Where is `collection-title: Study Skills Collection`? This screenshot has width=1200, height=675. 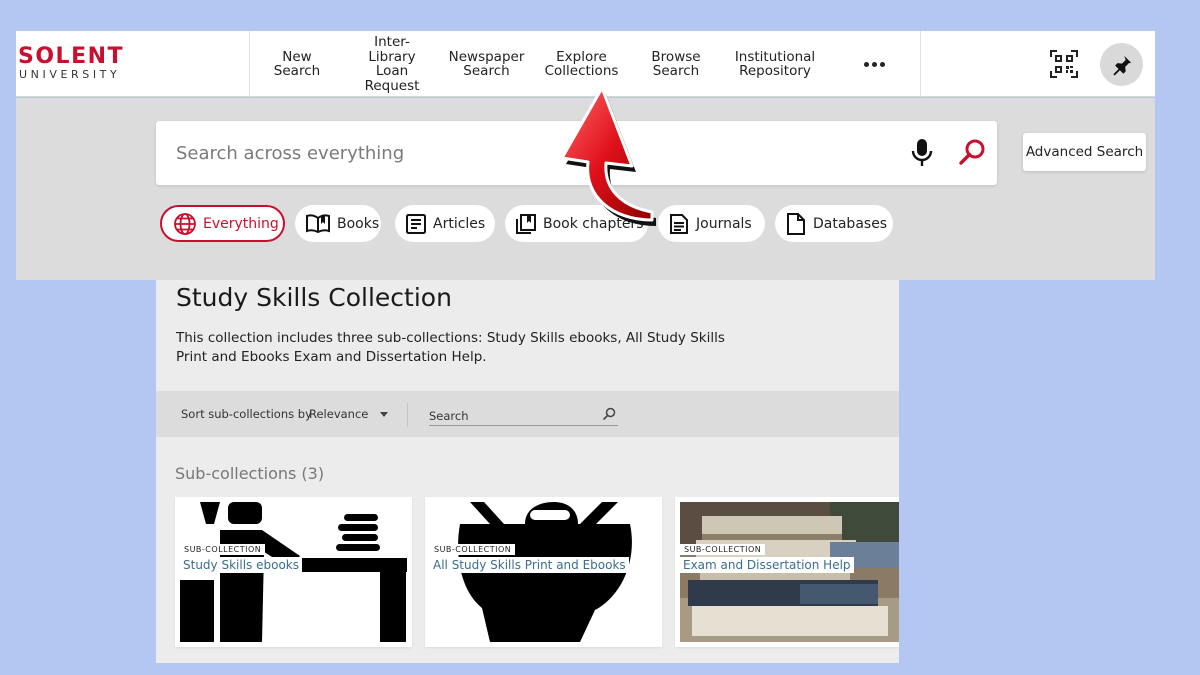
collection-title: Study Skills Collection is located at coordinates (314, 297).